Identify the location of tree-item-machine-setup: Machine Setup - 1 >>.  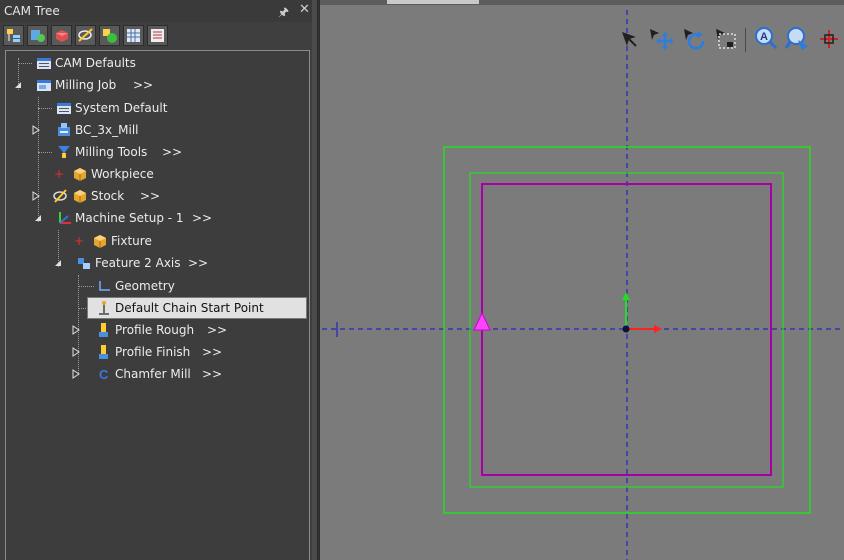
(155, 218).